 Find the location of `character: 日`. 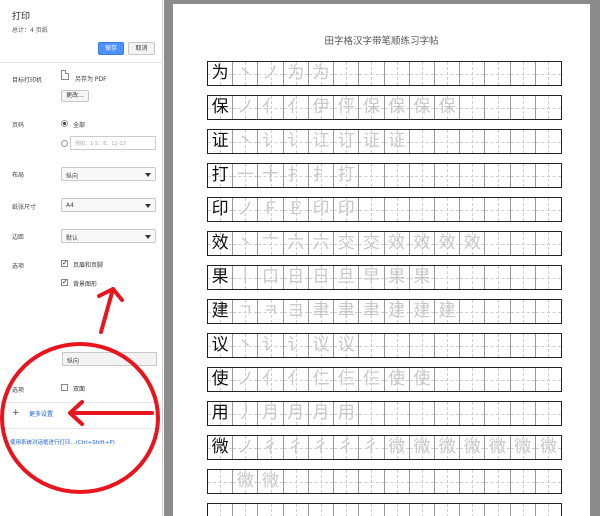

character: 日 is located at coordinates (321, 277).